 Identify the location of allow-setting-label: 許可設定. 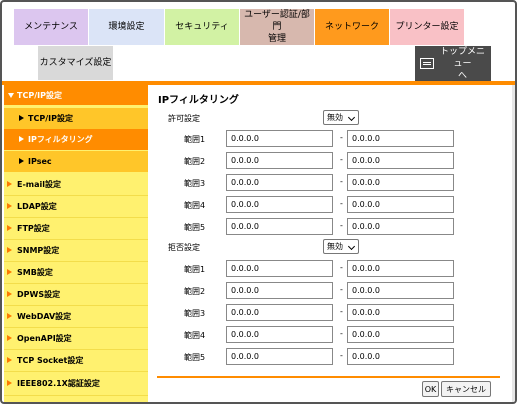
(184, 118).